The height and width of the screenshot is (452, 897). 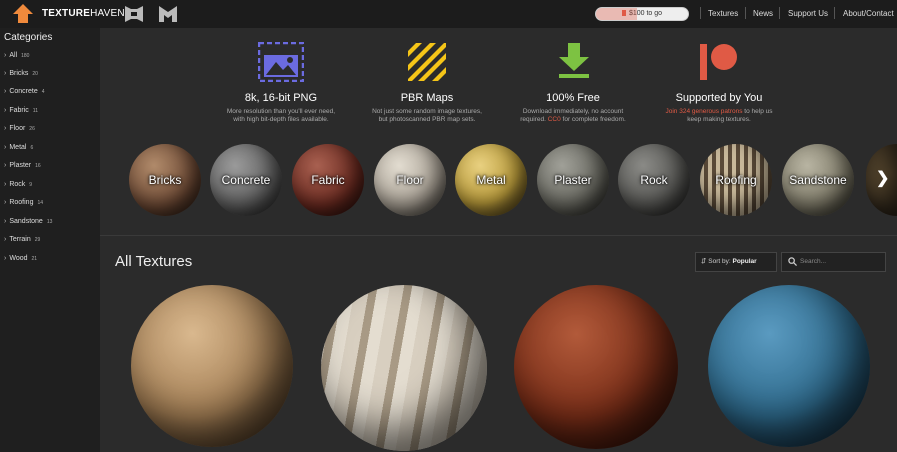 I want to click on sidebar-item-wood: › Wood 21, so click(x=20, y=258).